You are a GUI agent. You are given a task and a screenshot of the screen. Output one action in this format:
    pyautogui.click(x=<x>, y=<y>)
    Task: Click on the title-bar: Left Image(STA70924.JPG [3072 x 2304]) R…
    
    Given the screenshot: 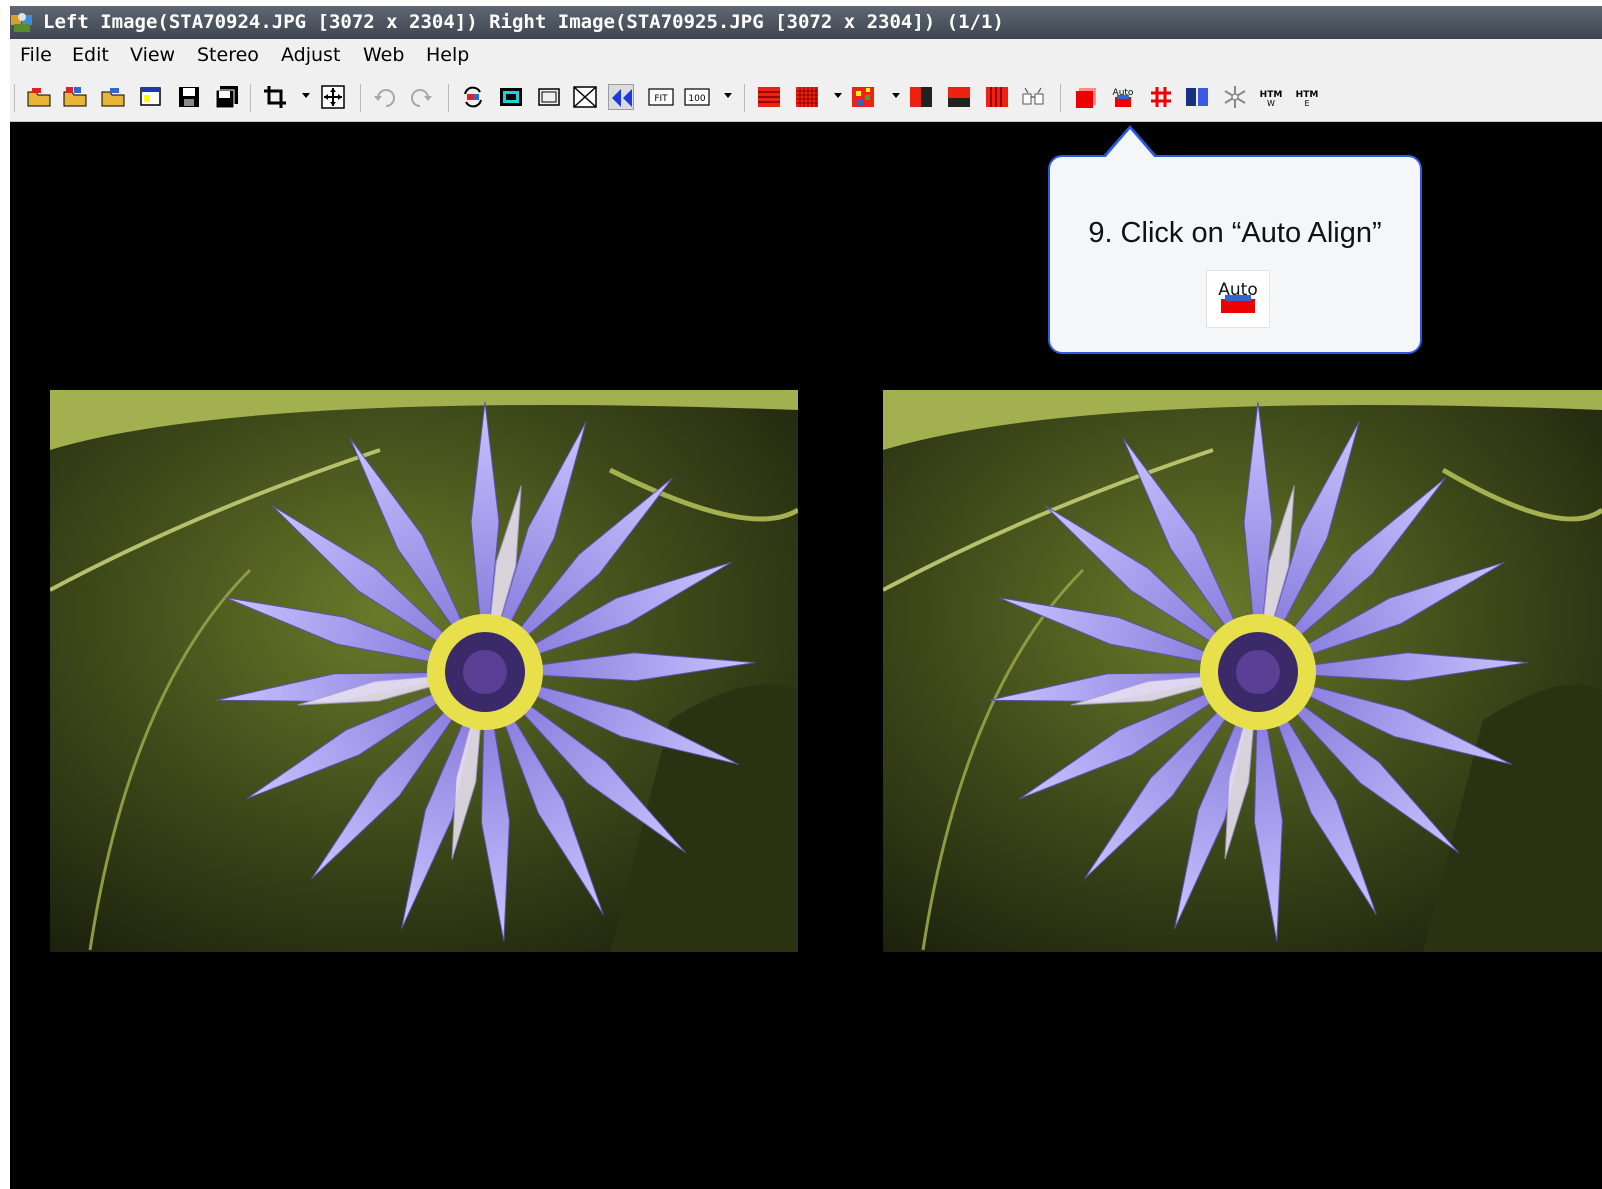 What is the action you would take?
    pyautogui.click(x=806, y=22)
    